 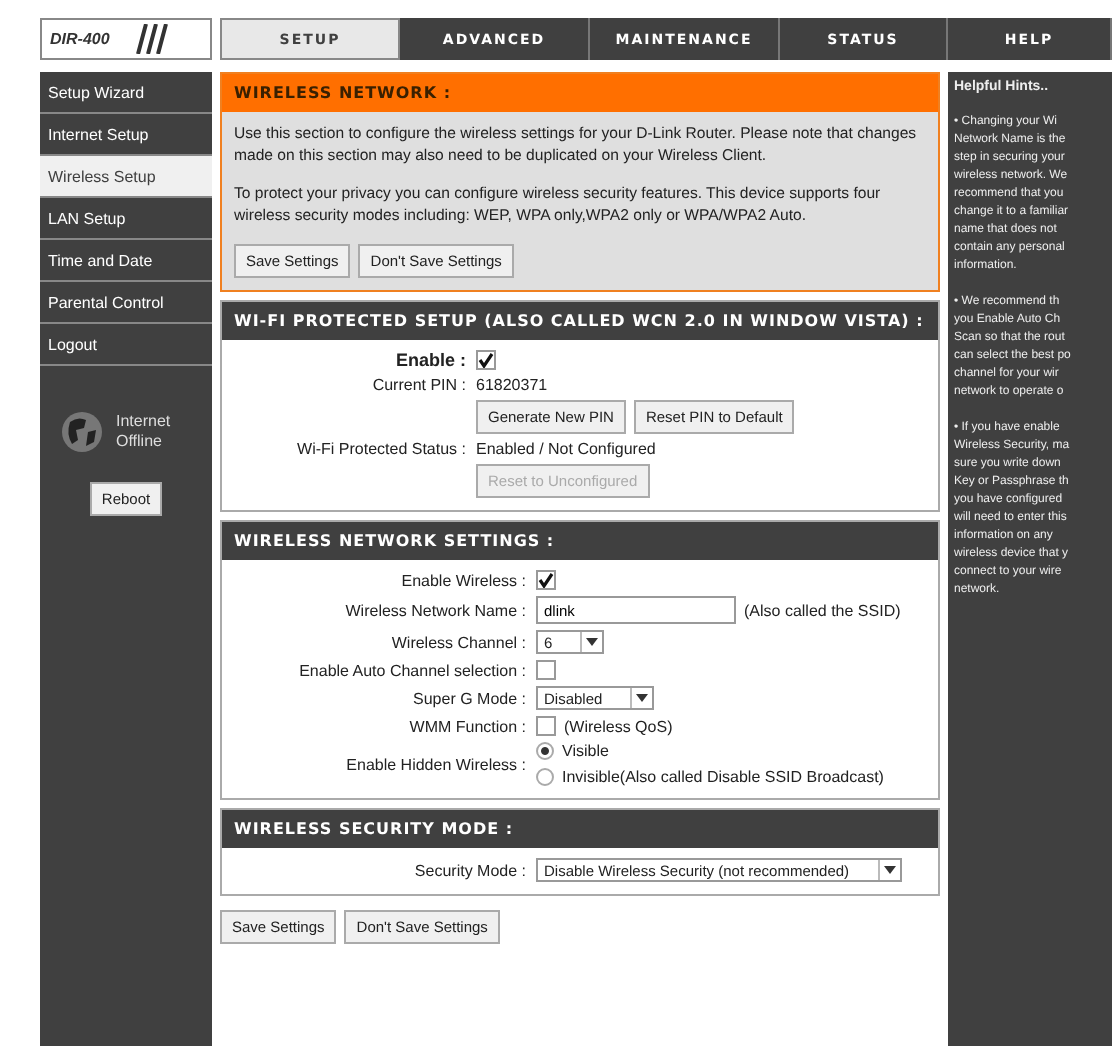 I want to click on radio-label: Visible, so click(x=585, y=751).